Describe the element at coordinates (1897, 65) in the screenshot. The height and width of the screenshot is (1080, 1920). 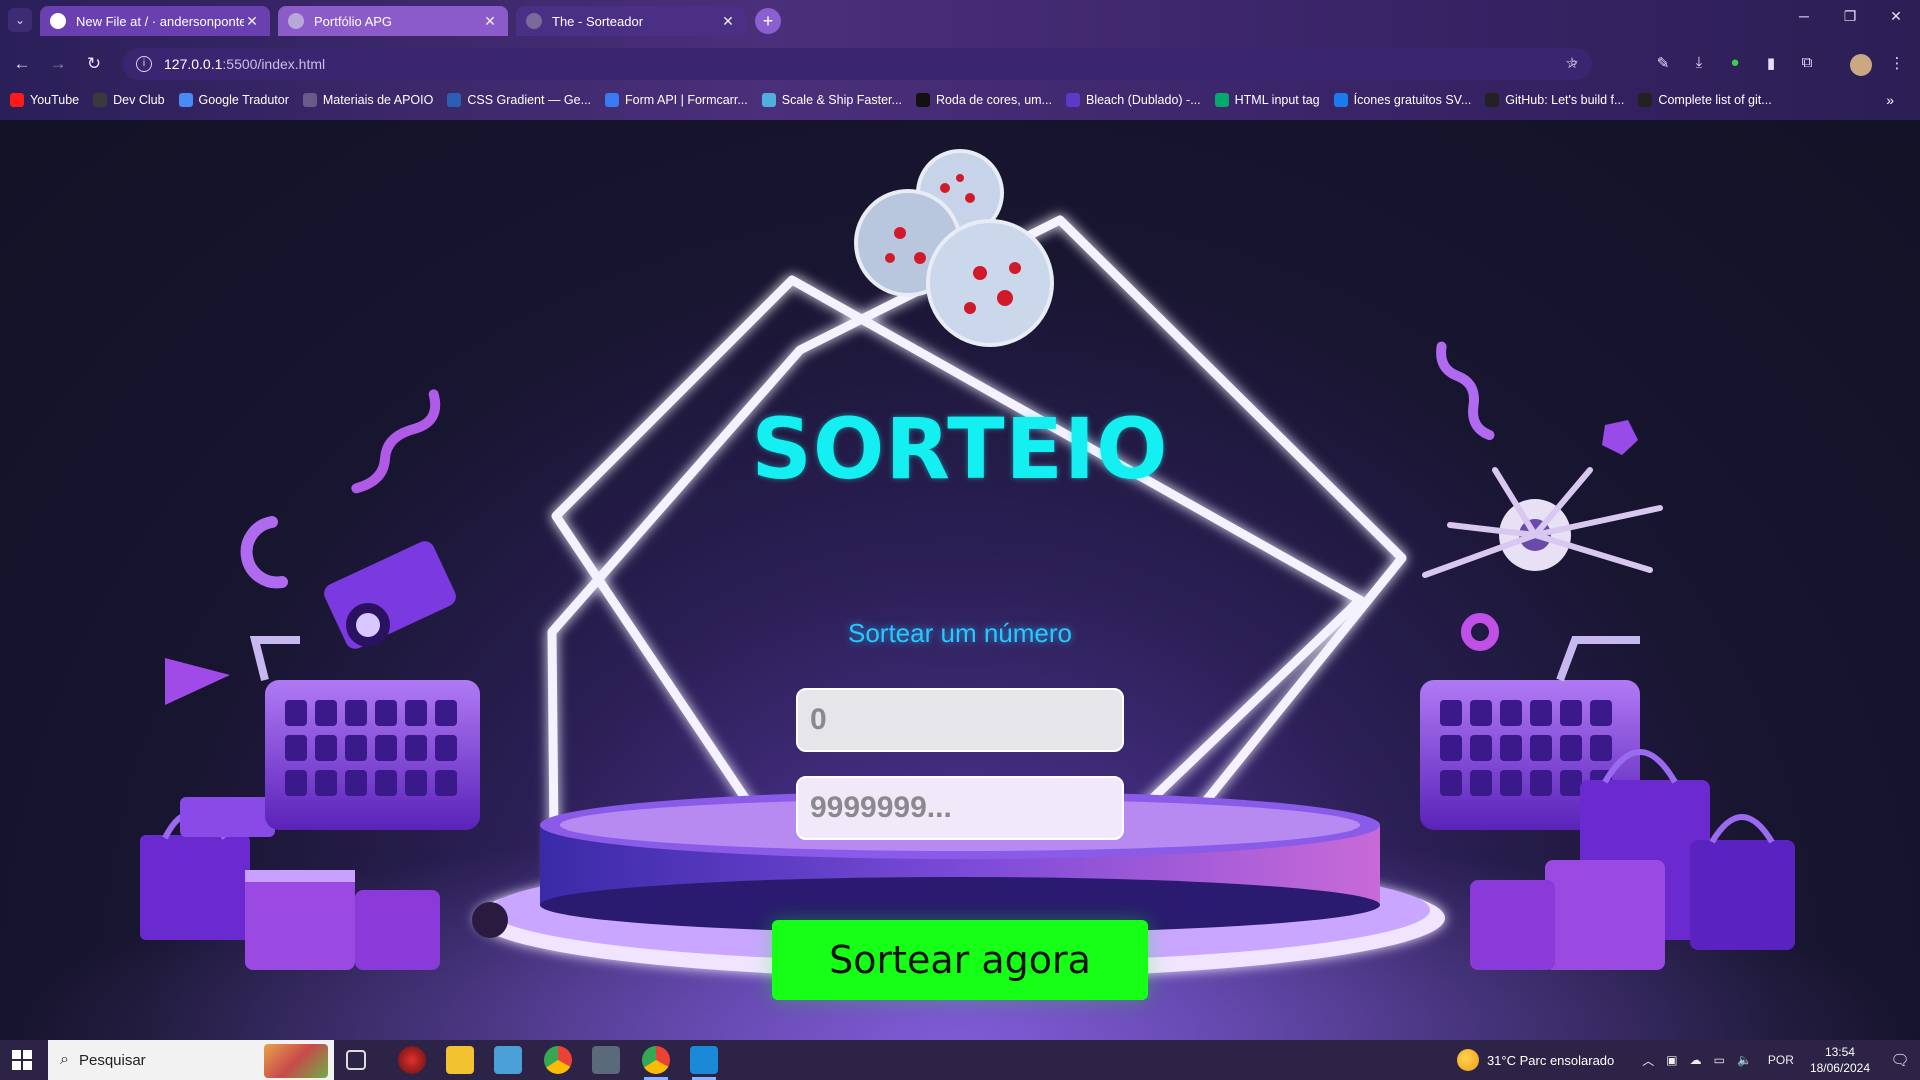
I see `menu-kebab-icon: ⋮` at that location.